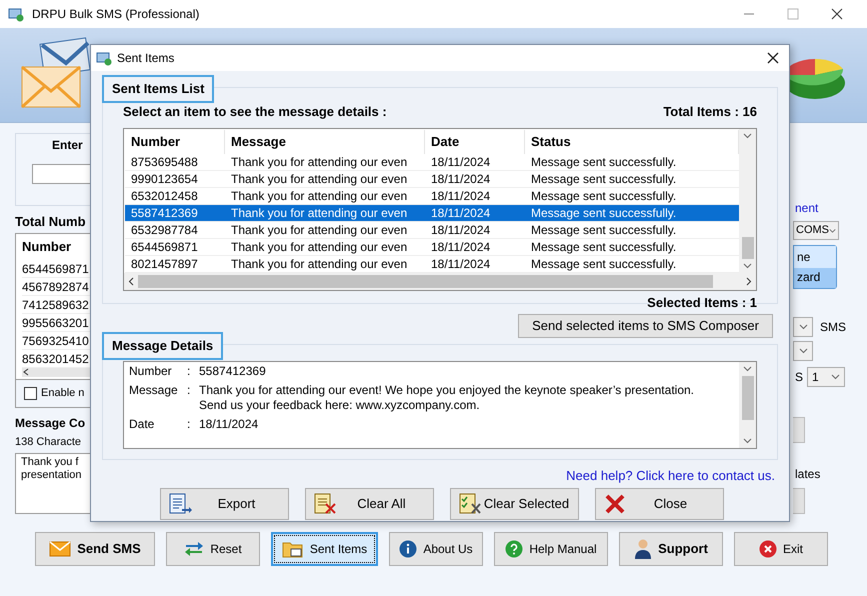 The image size is (867, 596). What do you see at coordinates (194, 549) in the screenshot?
I see `arrows-icon` at bounding box center [194, 549].